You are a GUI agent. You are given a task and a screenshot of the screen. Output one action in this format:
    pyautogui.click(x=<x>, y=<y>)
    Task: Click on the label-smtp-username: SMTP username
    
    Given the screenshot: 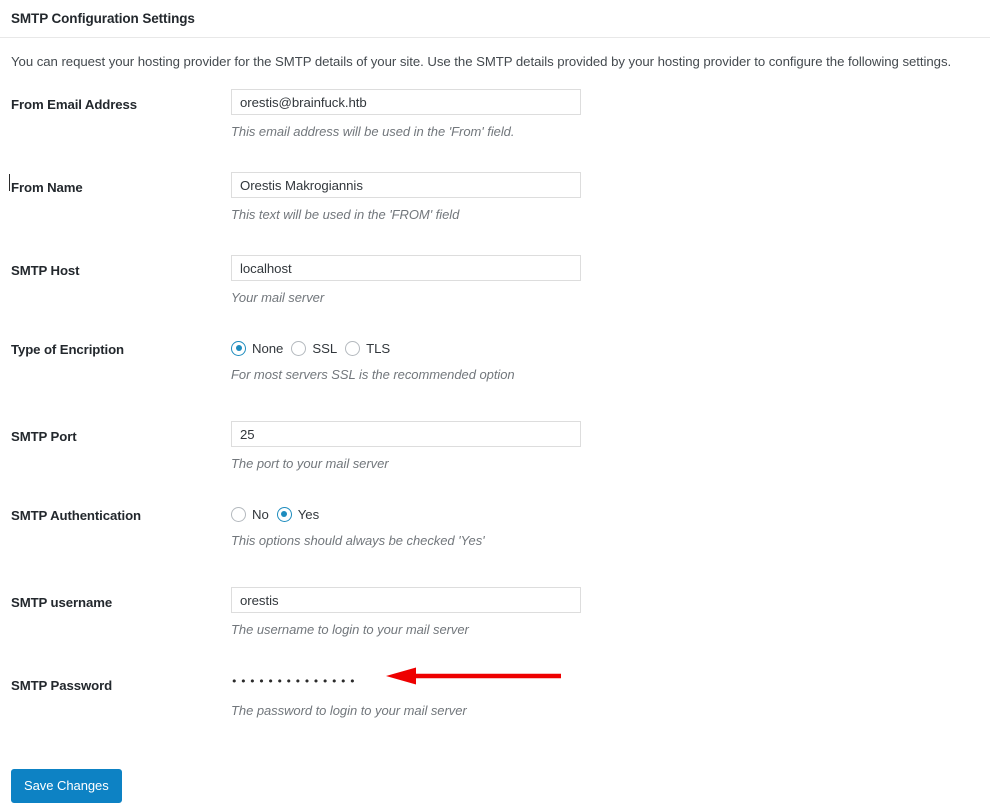 What is the action you would take?
    pyautogui.click(x=62, y=602)
    